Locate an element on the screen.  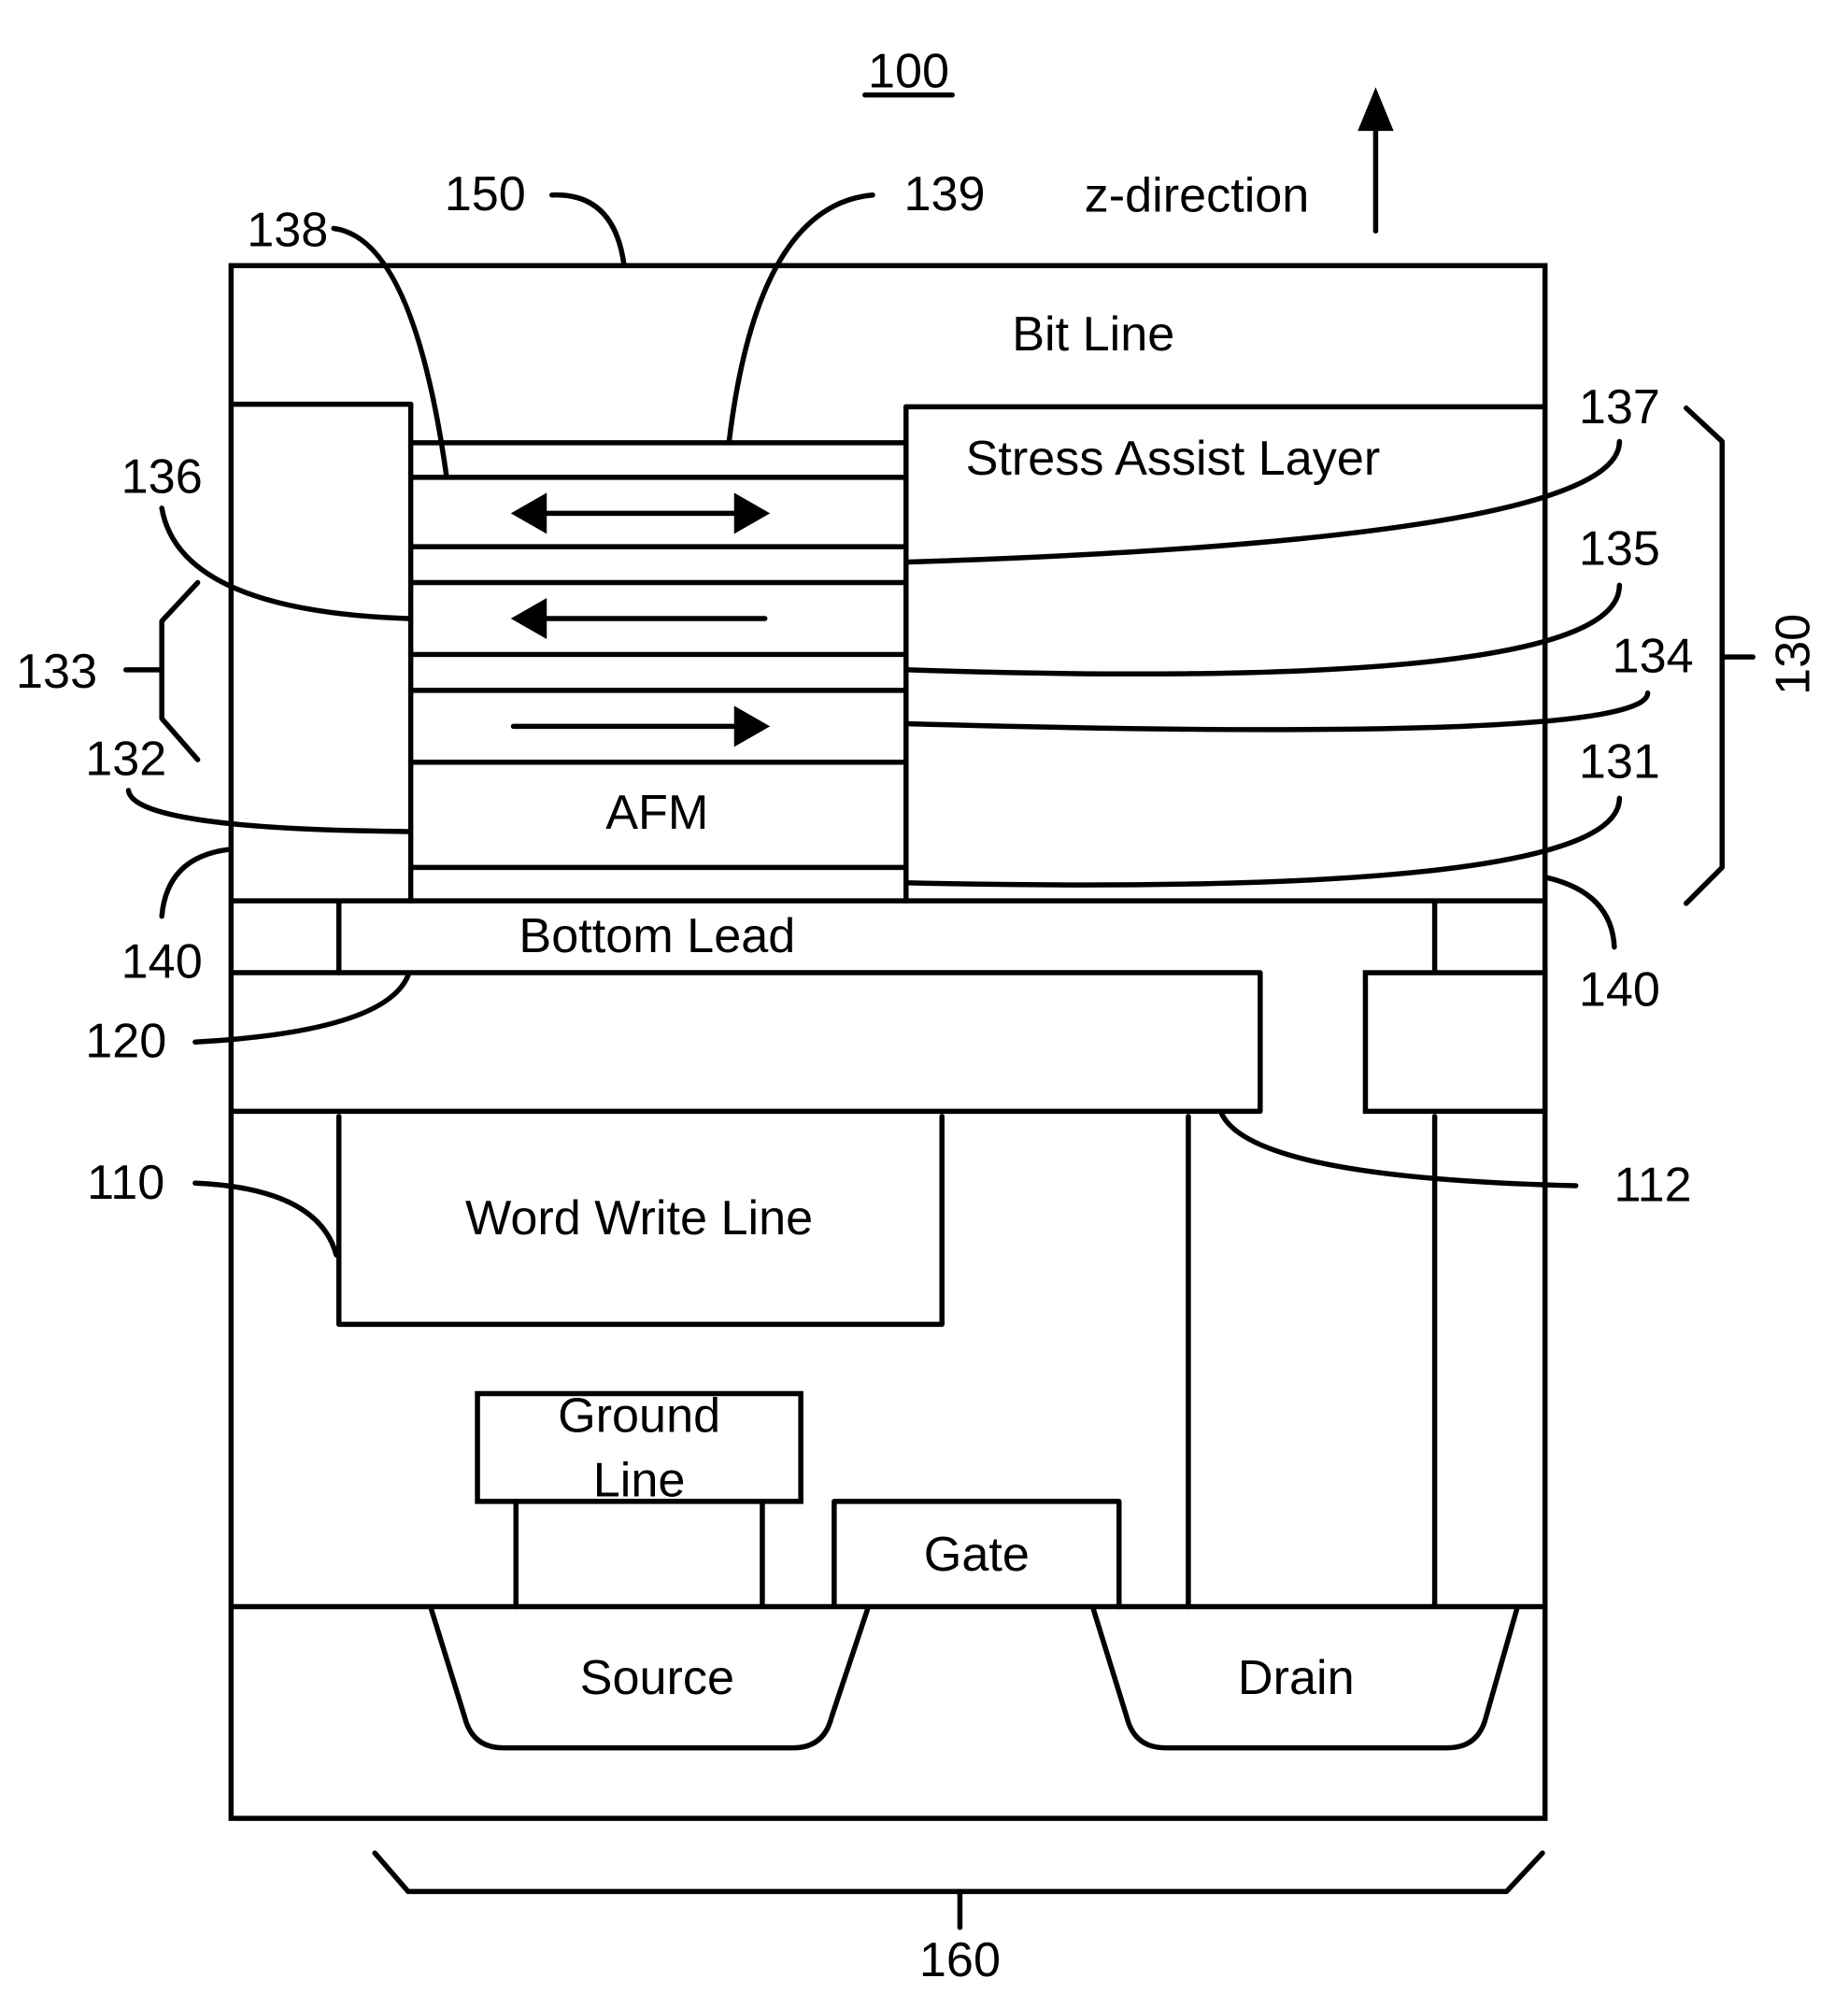
ref-120: 120 is located at coordinates (125, 1042).